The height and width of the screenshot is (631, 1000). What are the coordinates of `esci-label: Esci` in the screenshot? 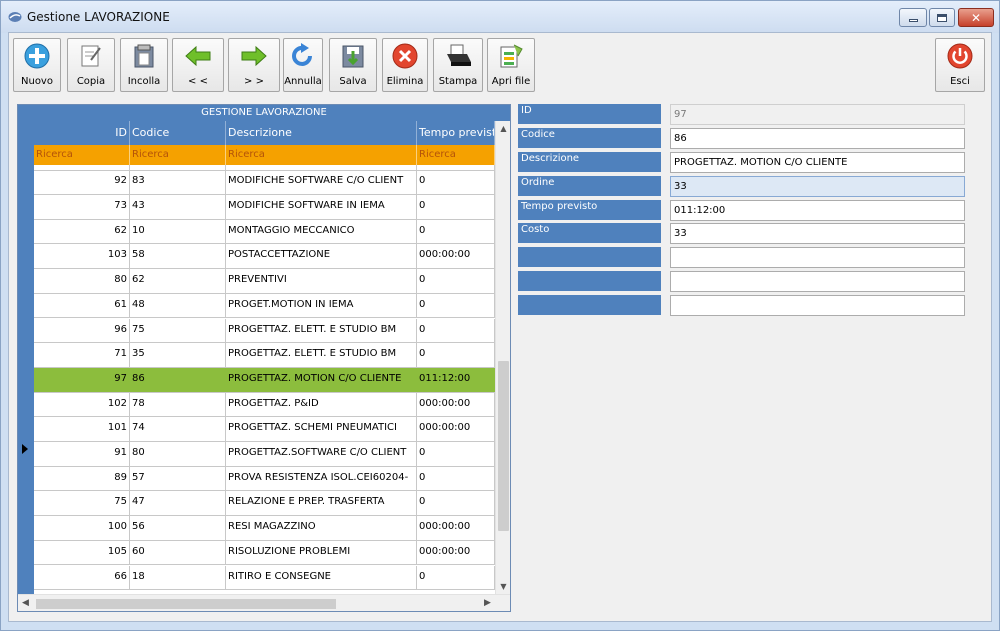 It's located at (960, 81).